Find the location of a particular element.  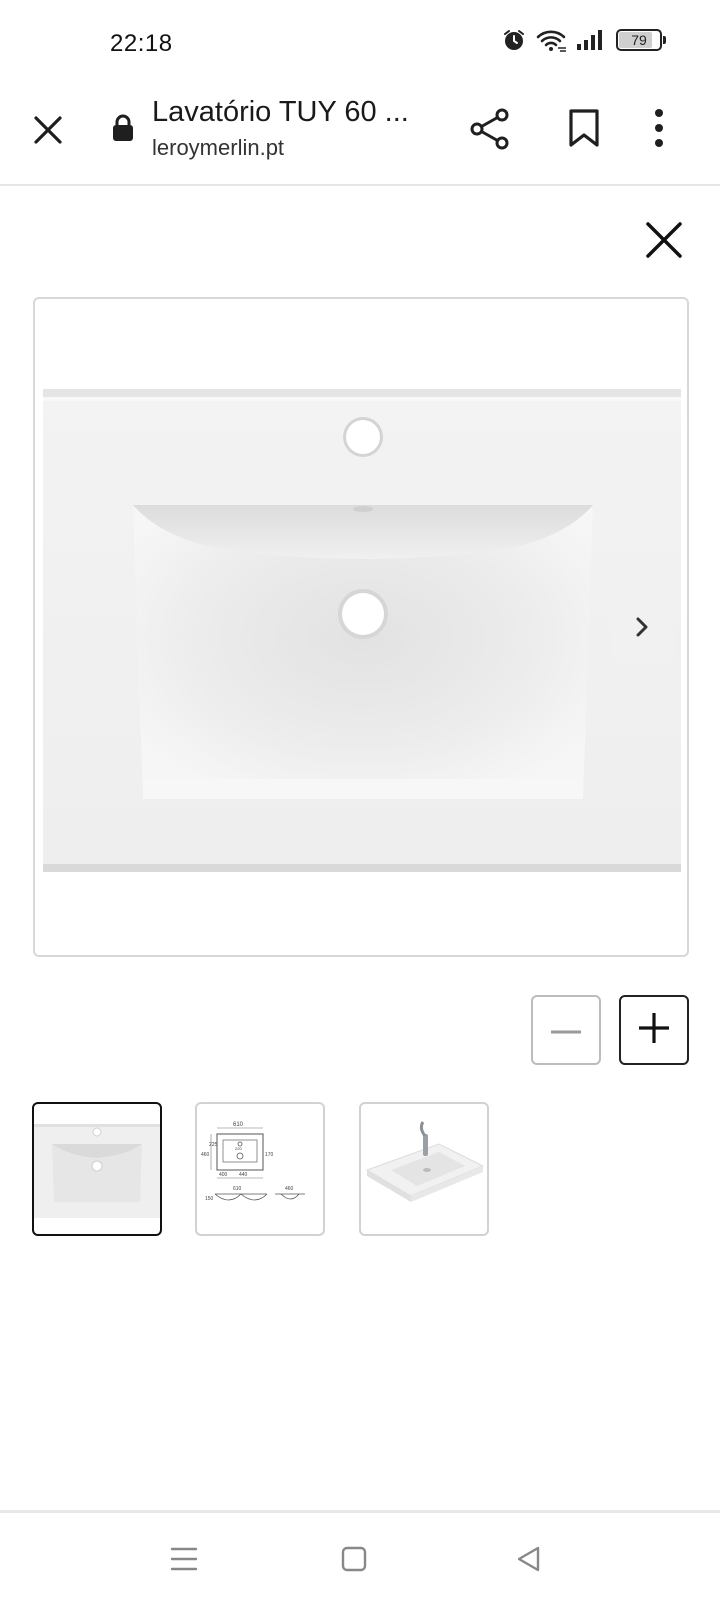

system-nav-bar is located at coordinates (360, 1556).